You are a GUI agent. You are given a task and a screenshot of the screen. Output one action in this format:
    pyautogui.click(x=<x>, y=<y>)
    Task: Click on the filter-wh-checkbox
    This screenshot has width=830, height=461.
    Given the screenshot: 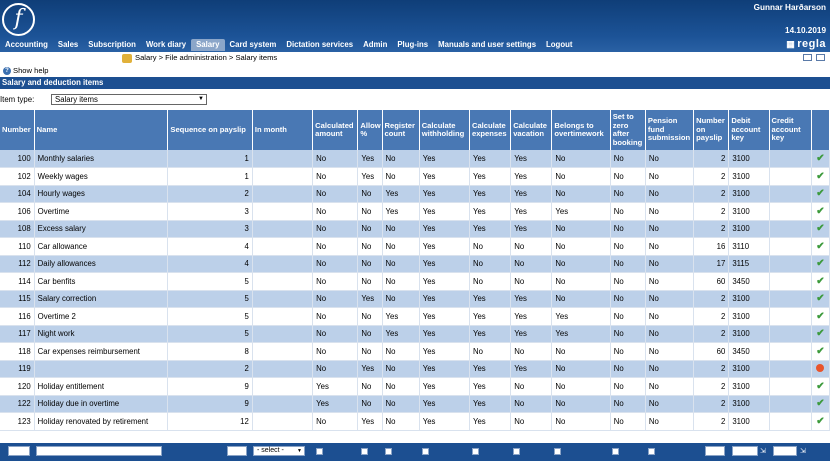 What is the action you would take?
    pyautogui.click(x=425, y=451)
    